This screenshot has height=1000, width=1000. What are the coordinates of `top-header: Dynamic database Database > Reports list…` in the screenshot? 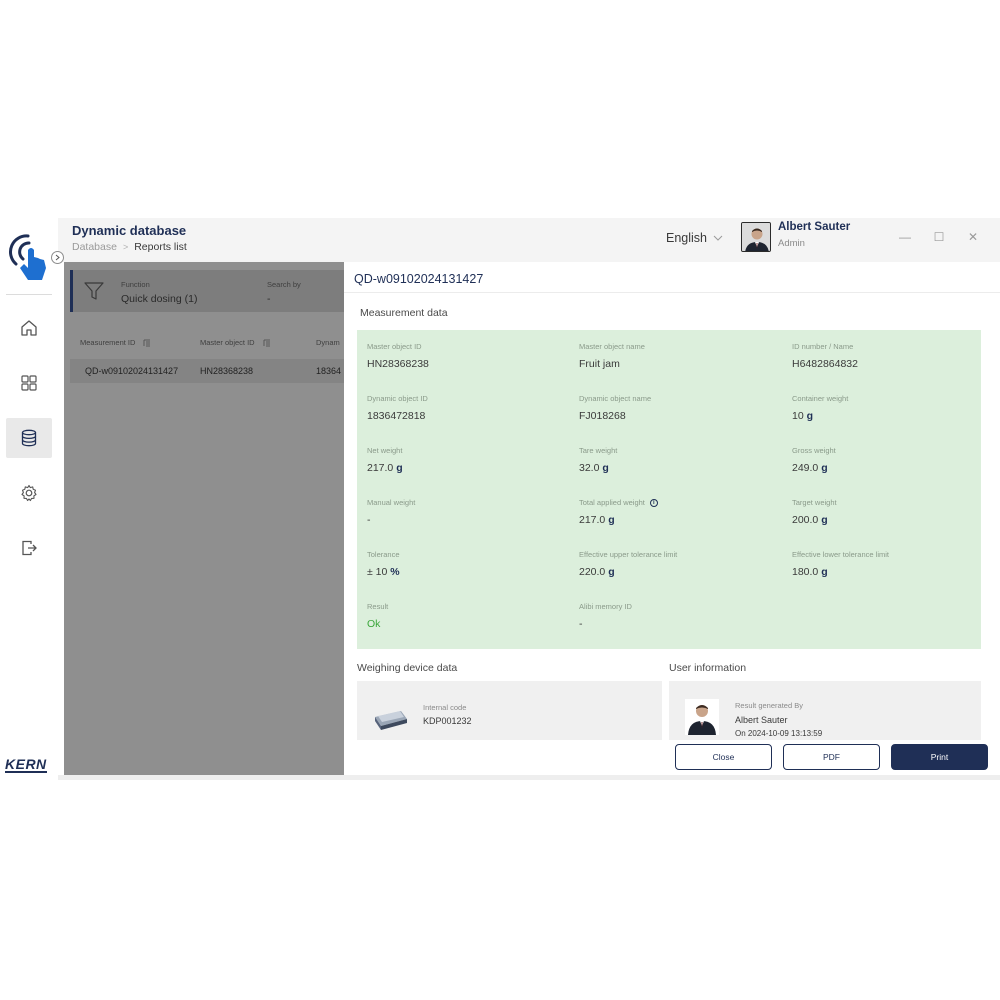 It's located at (529, 240).